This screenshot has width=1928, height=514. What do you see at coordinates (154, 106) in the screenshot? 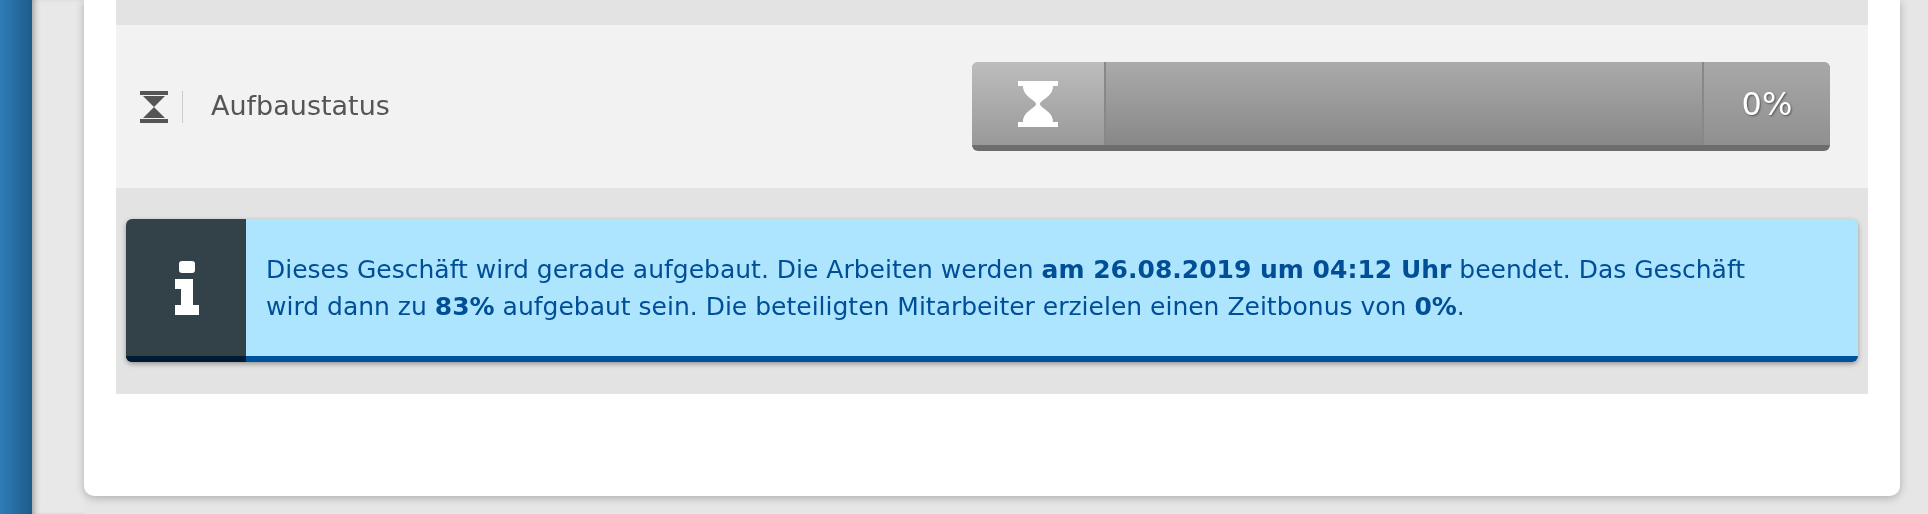
I see `hourglass-icon` at bounding box center [154, 106].